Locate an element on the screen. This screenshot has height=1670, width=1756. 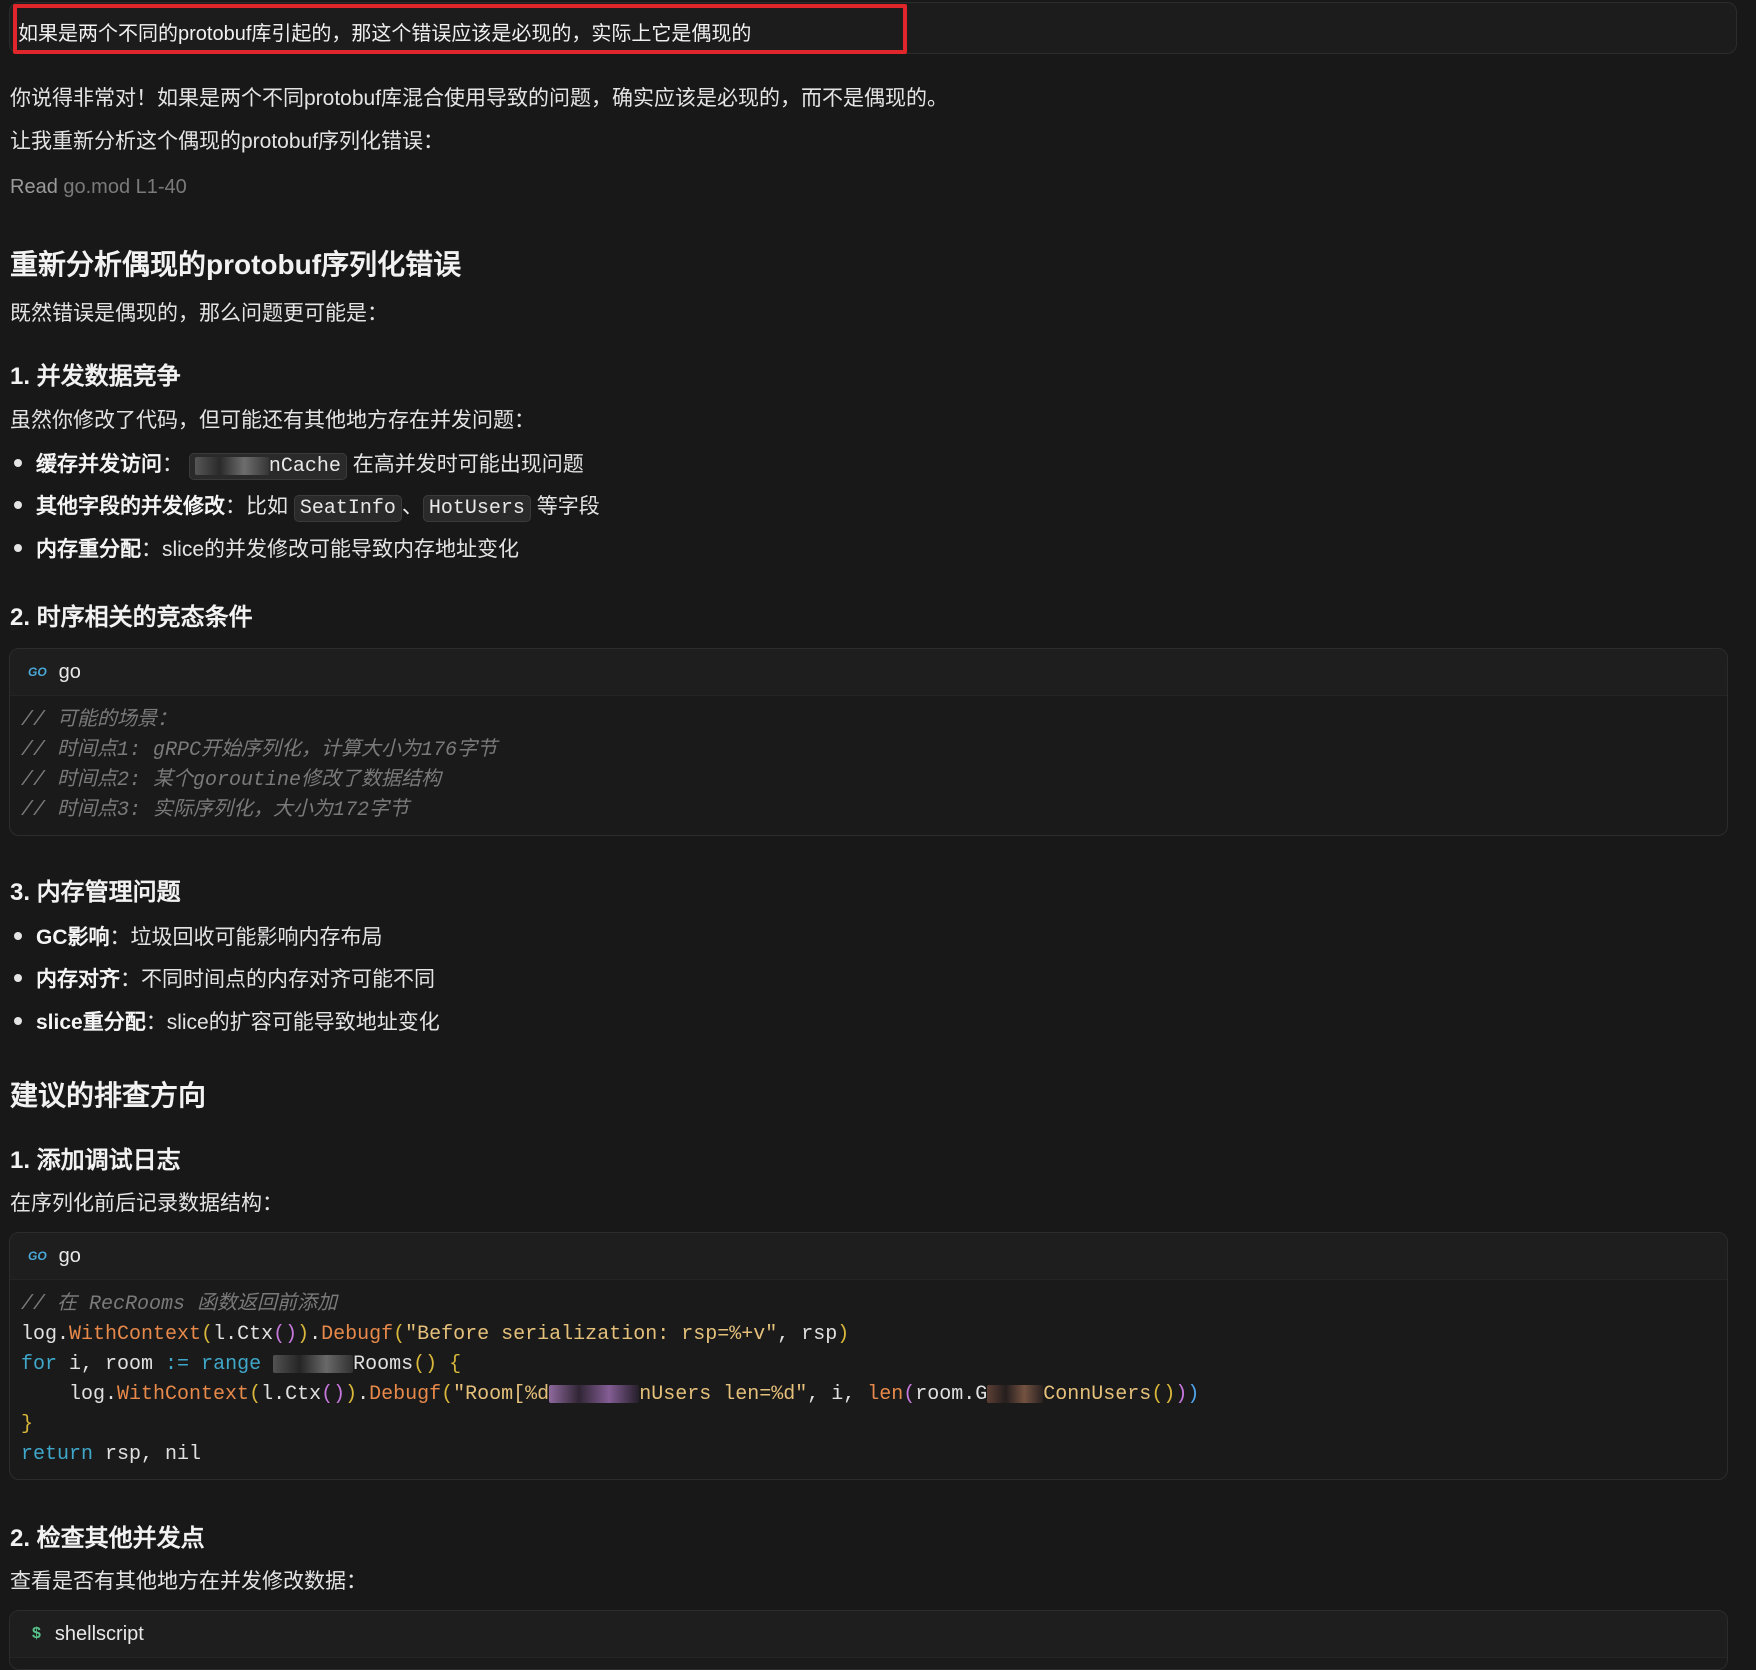
code-token: := is located at coordinates (177, 1364).